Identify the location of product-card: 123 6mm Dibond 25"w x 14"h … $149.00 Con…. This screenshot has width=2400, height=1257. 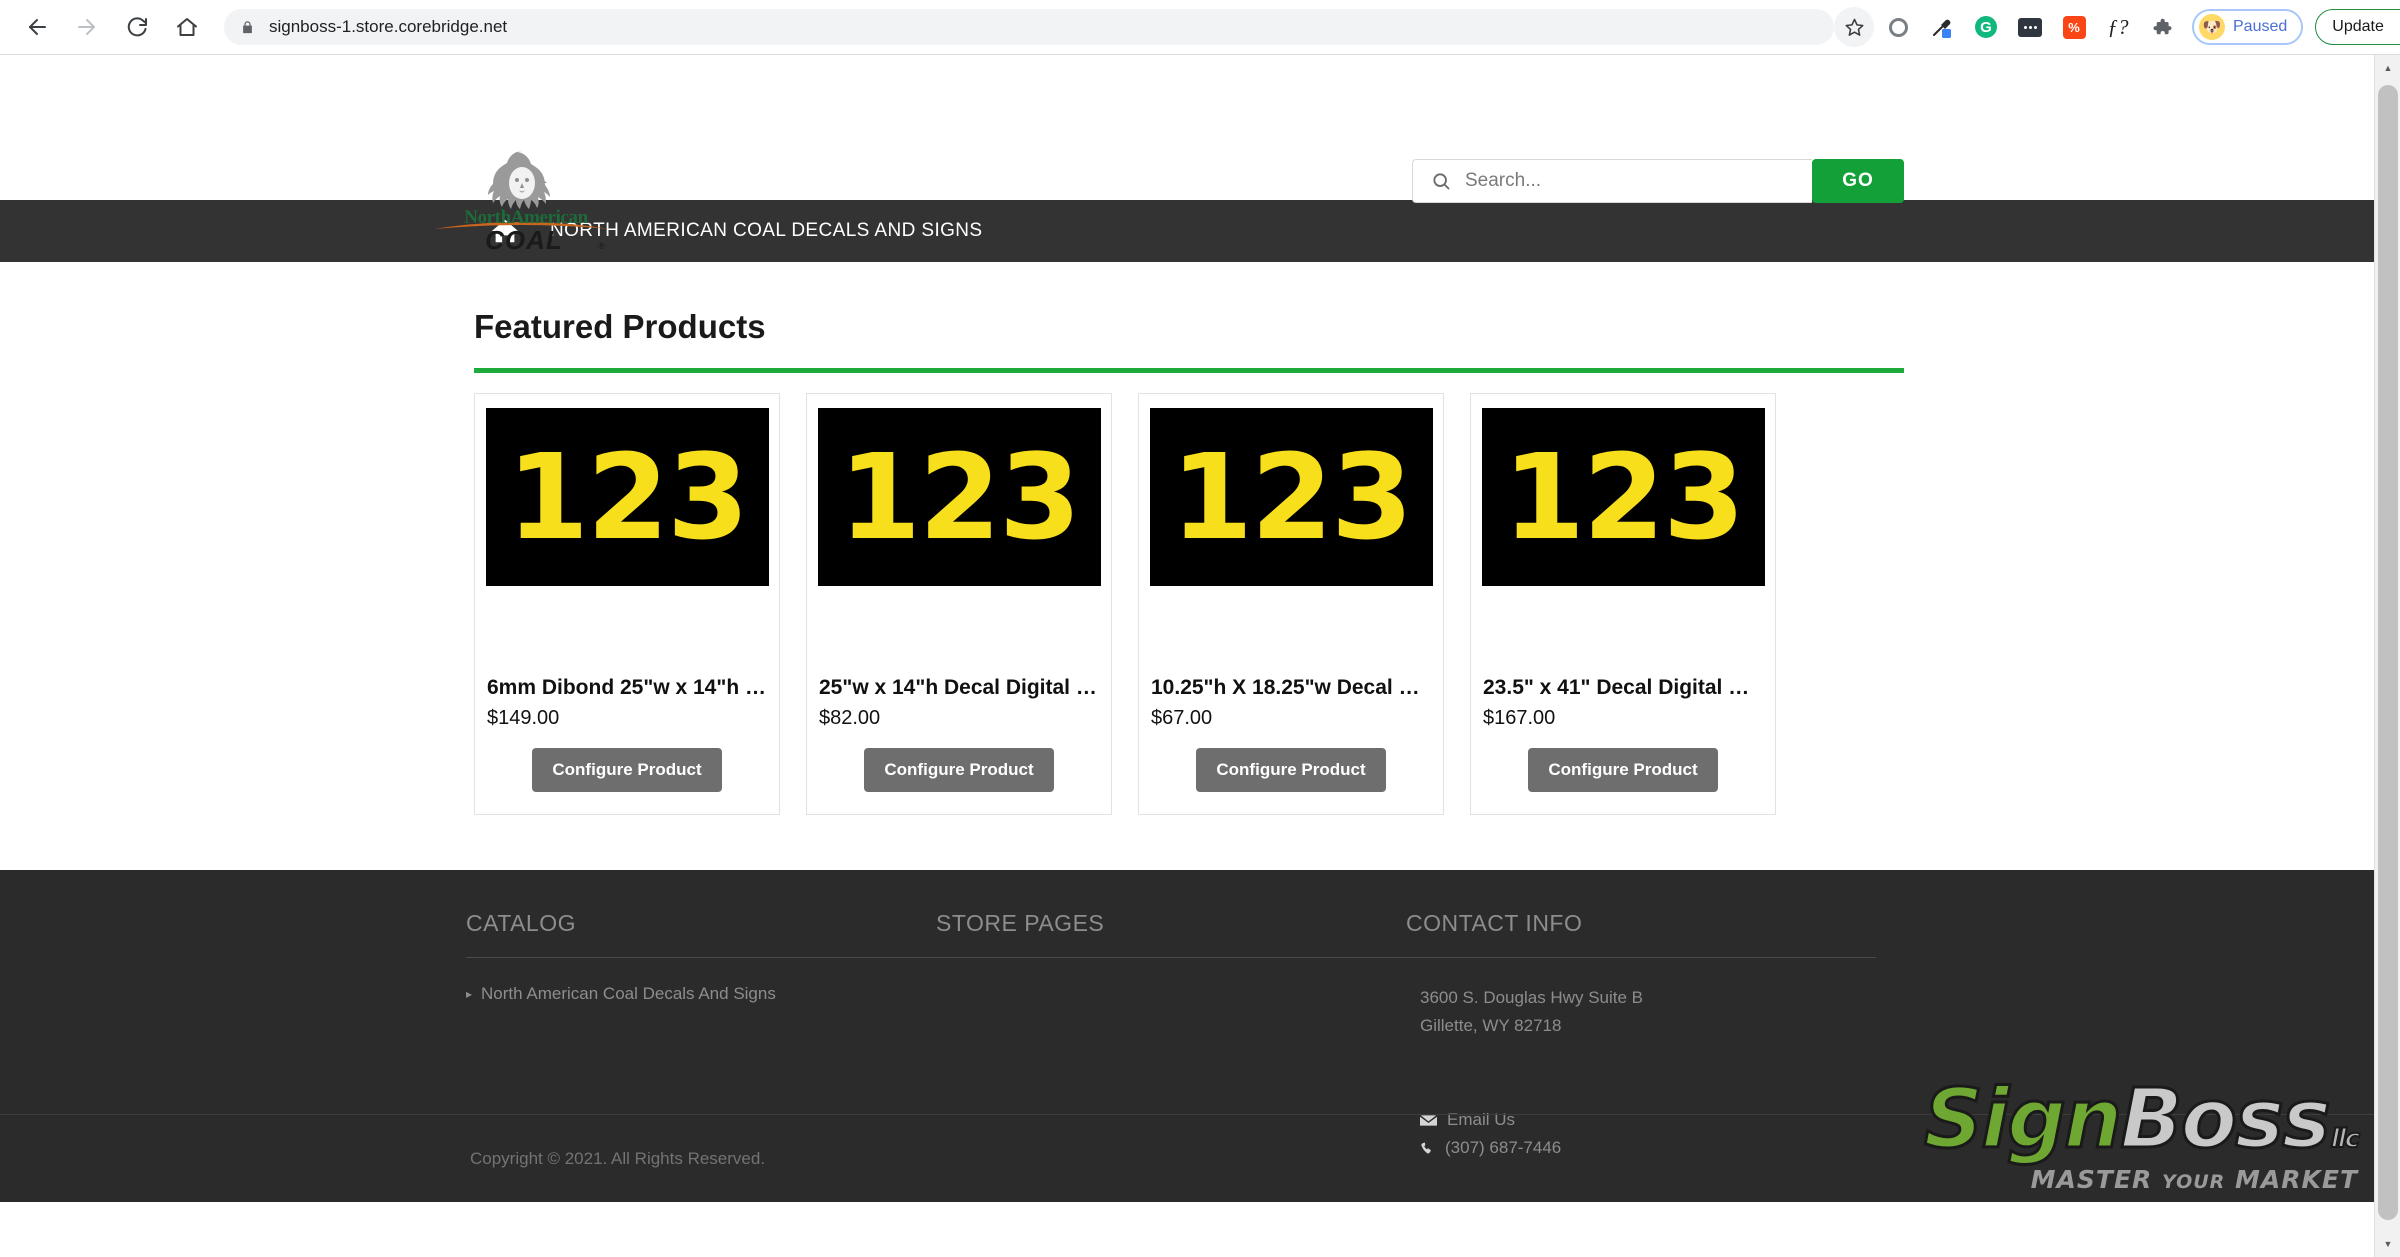
(627, 604).